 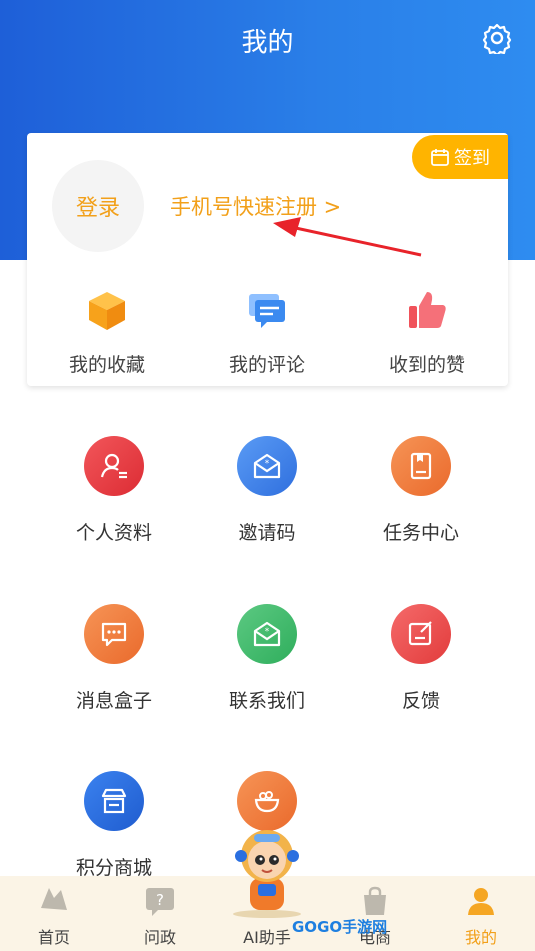 I want to click on grid-item-invite-code: * 邀请码, so click(x=267, y=490).